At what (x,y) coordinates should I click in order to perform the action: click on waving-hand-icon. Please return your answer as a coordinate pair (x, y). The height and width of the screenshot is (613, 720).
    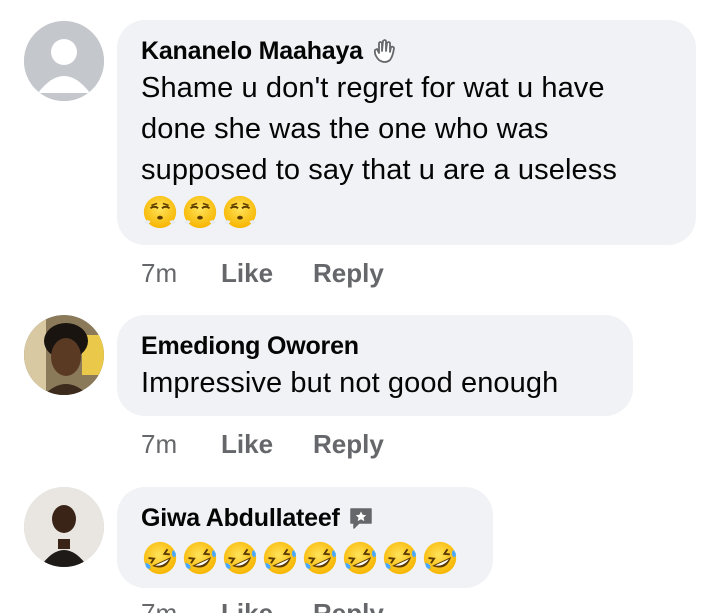
    Looking at the image, I should click on (384, 51).